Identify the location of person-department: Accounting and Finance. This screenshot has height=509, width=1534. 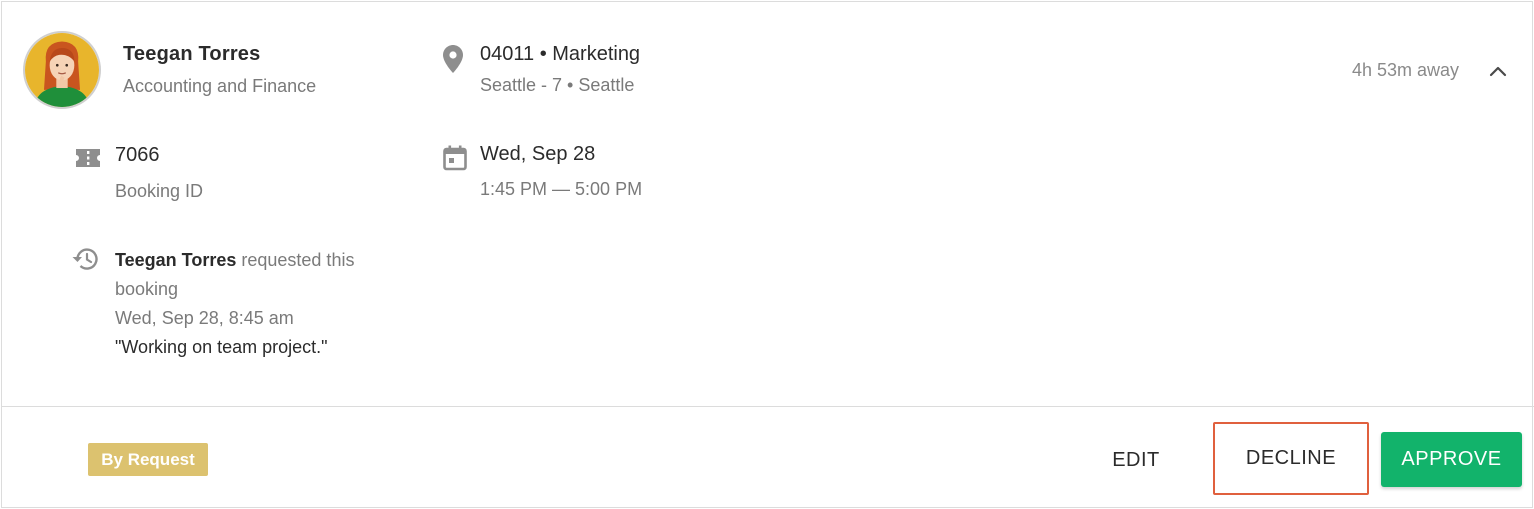
(220, 86).